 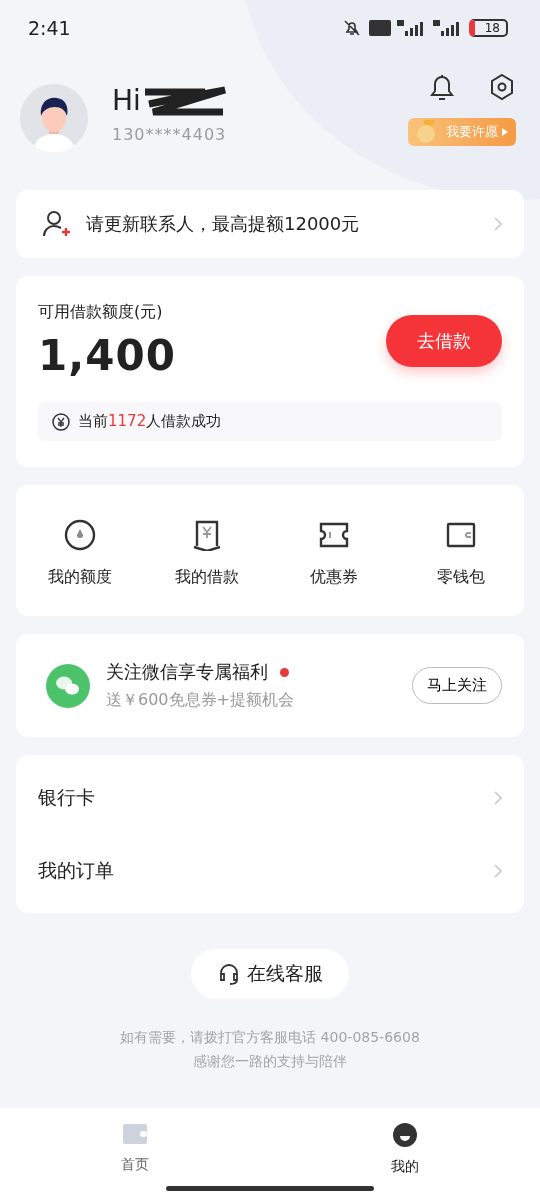 What do you see at coordinates (126, 100) in the screenshot?
I see `greeting: Hi` at bounding box center [126, 100].